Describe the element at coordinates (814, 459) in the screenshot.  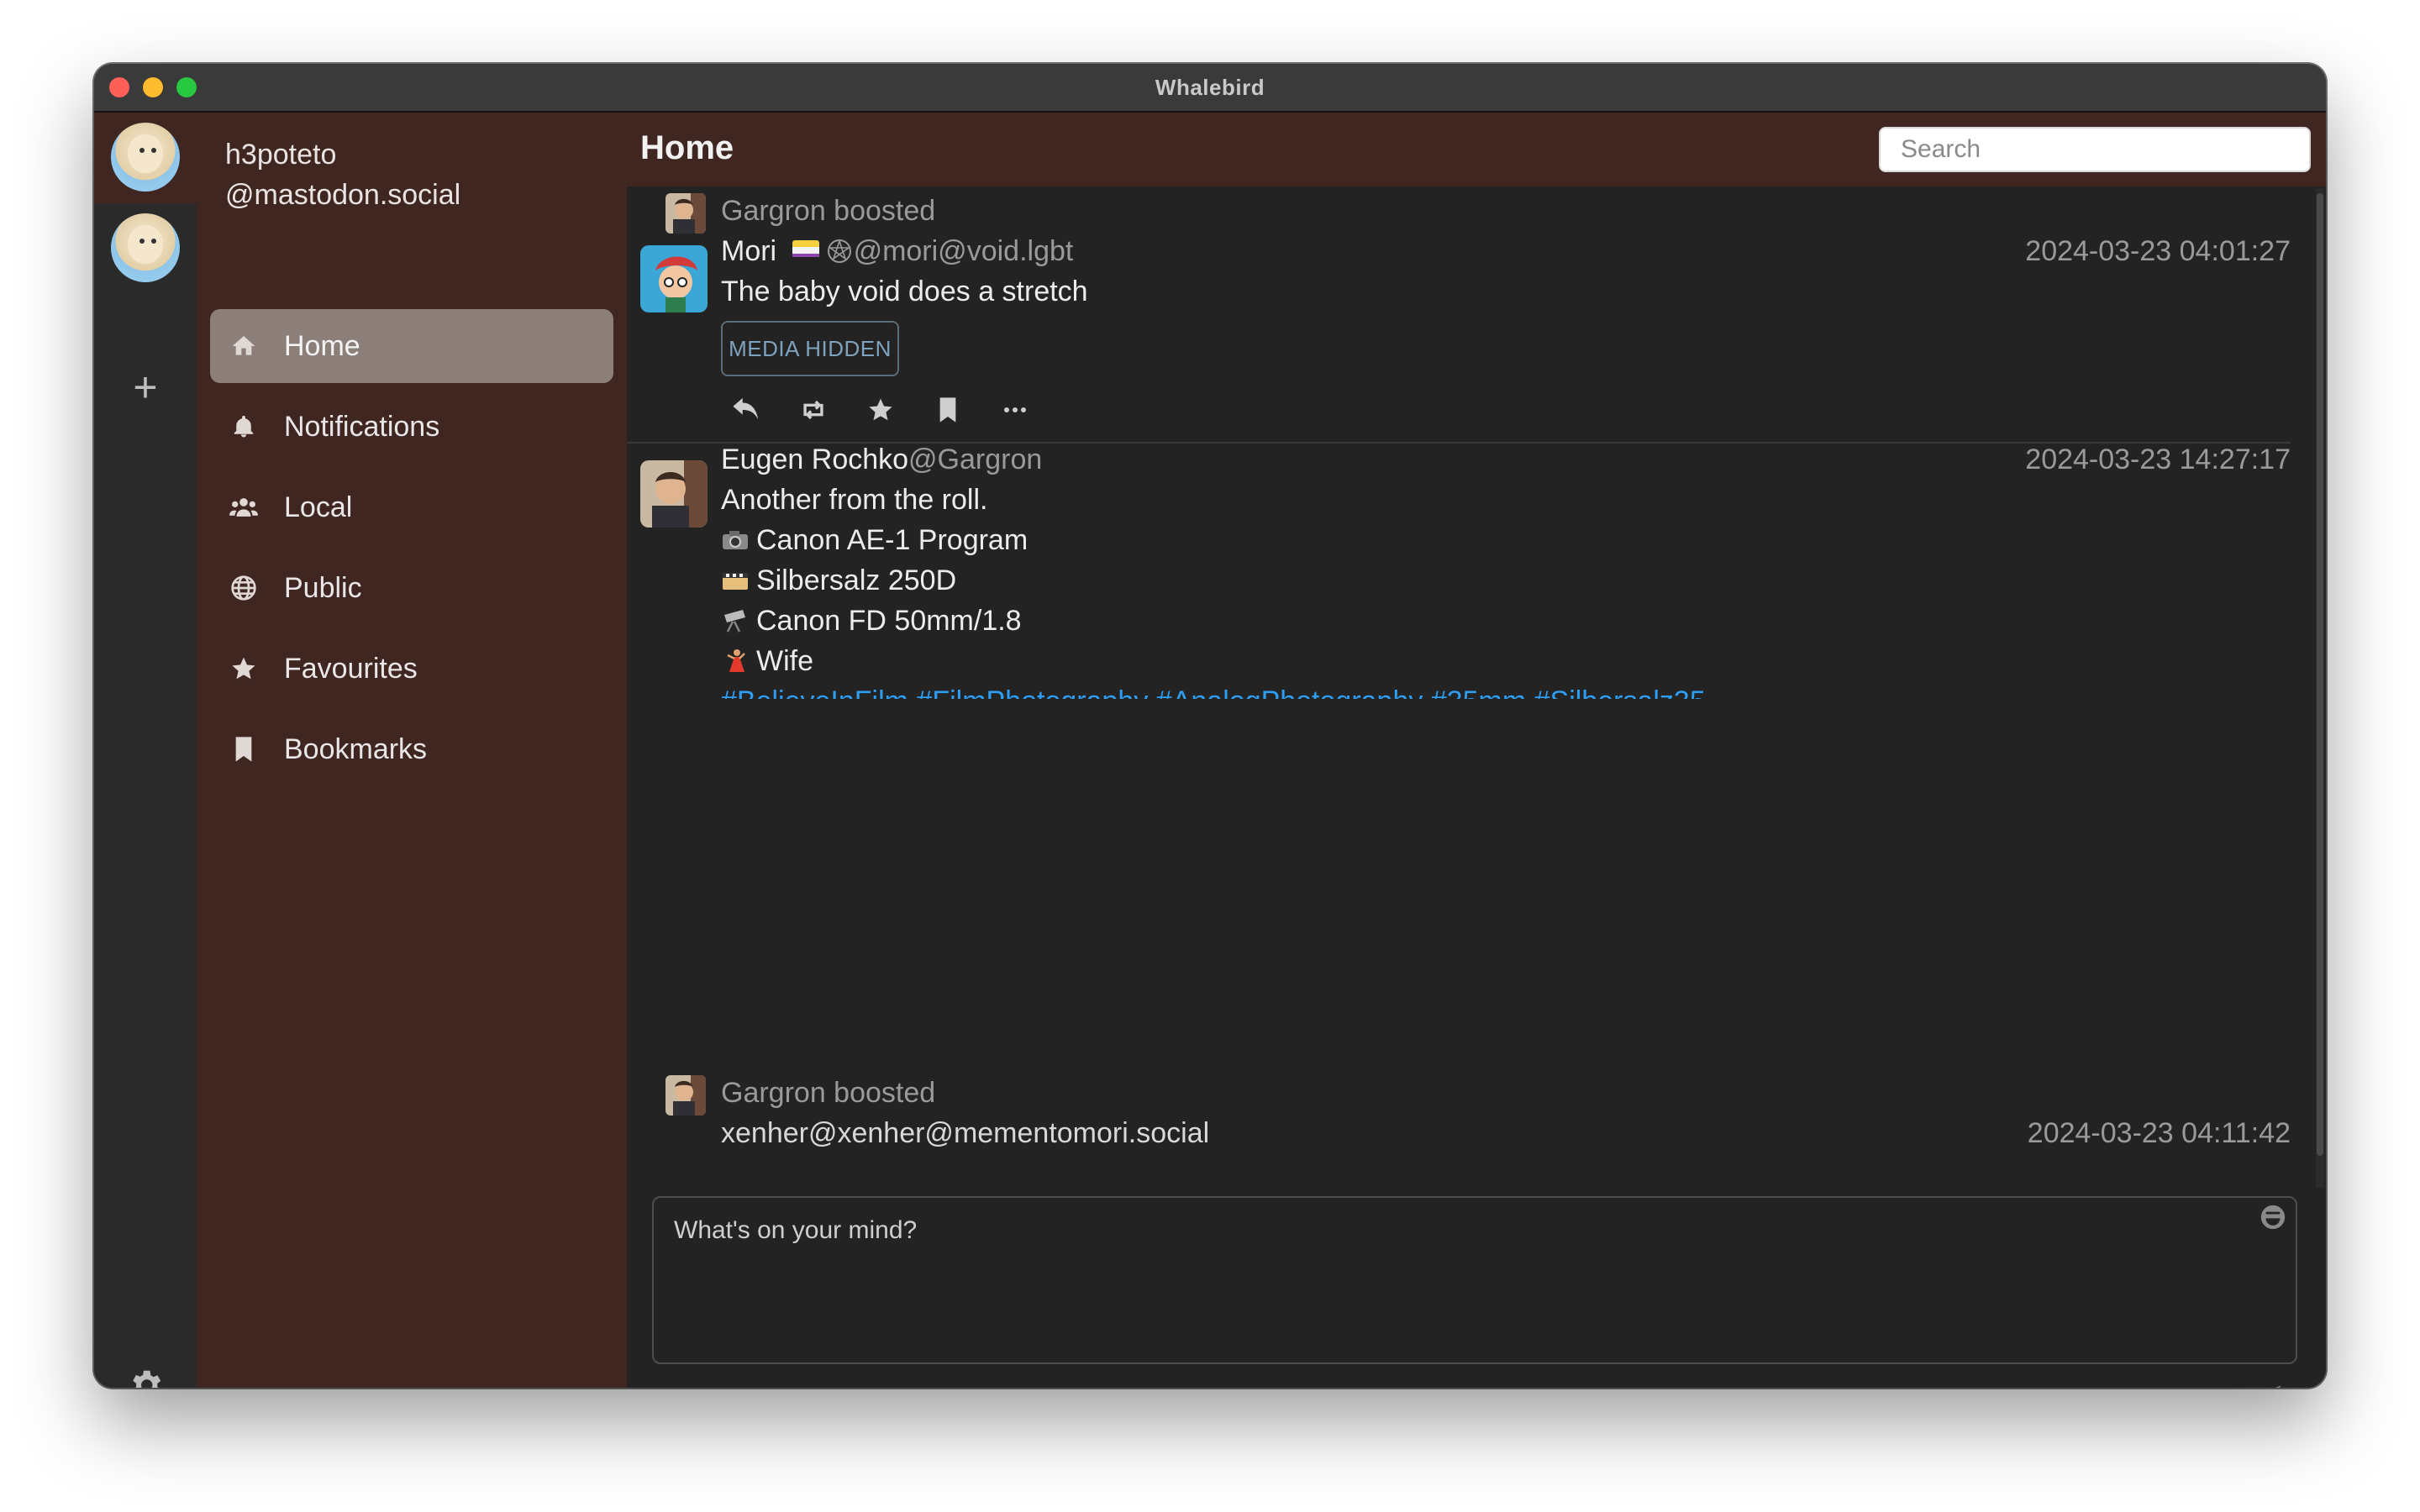
I see `author-display-name: Eugen Rochko` at that location.